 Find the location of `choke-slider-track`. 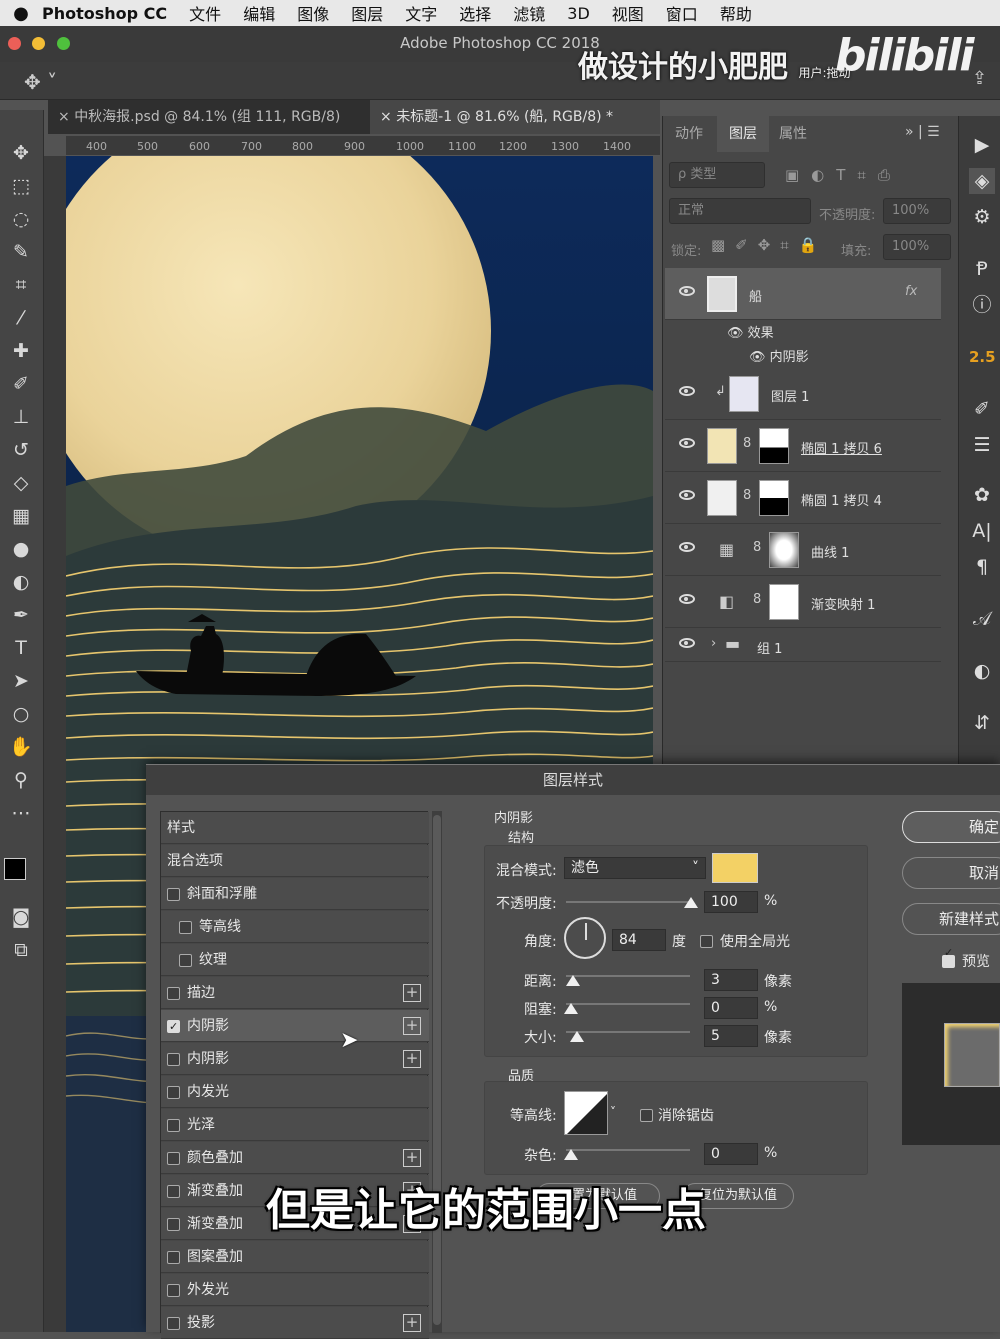

choke-slider-track is located at coordinates (628, 1004).